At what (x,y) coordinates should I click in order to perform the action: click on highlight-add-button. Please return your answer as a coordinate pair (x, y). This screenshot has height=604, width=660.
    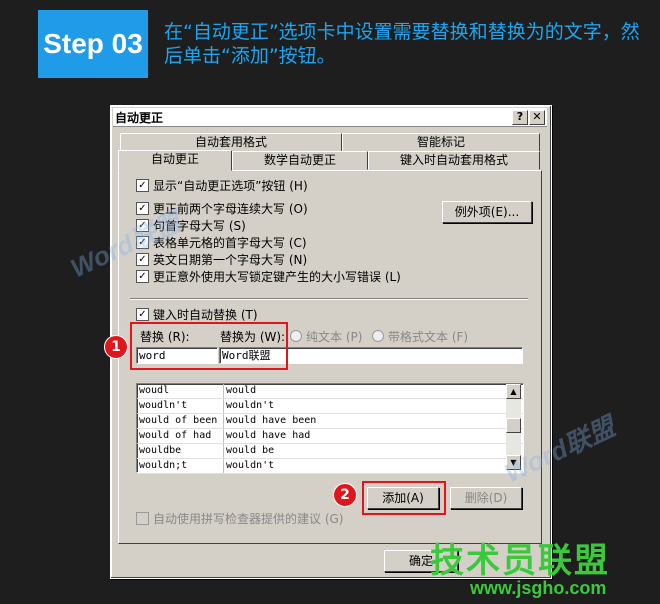
    Looking at the image, I should click on (404, 498).